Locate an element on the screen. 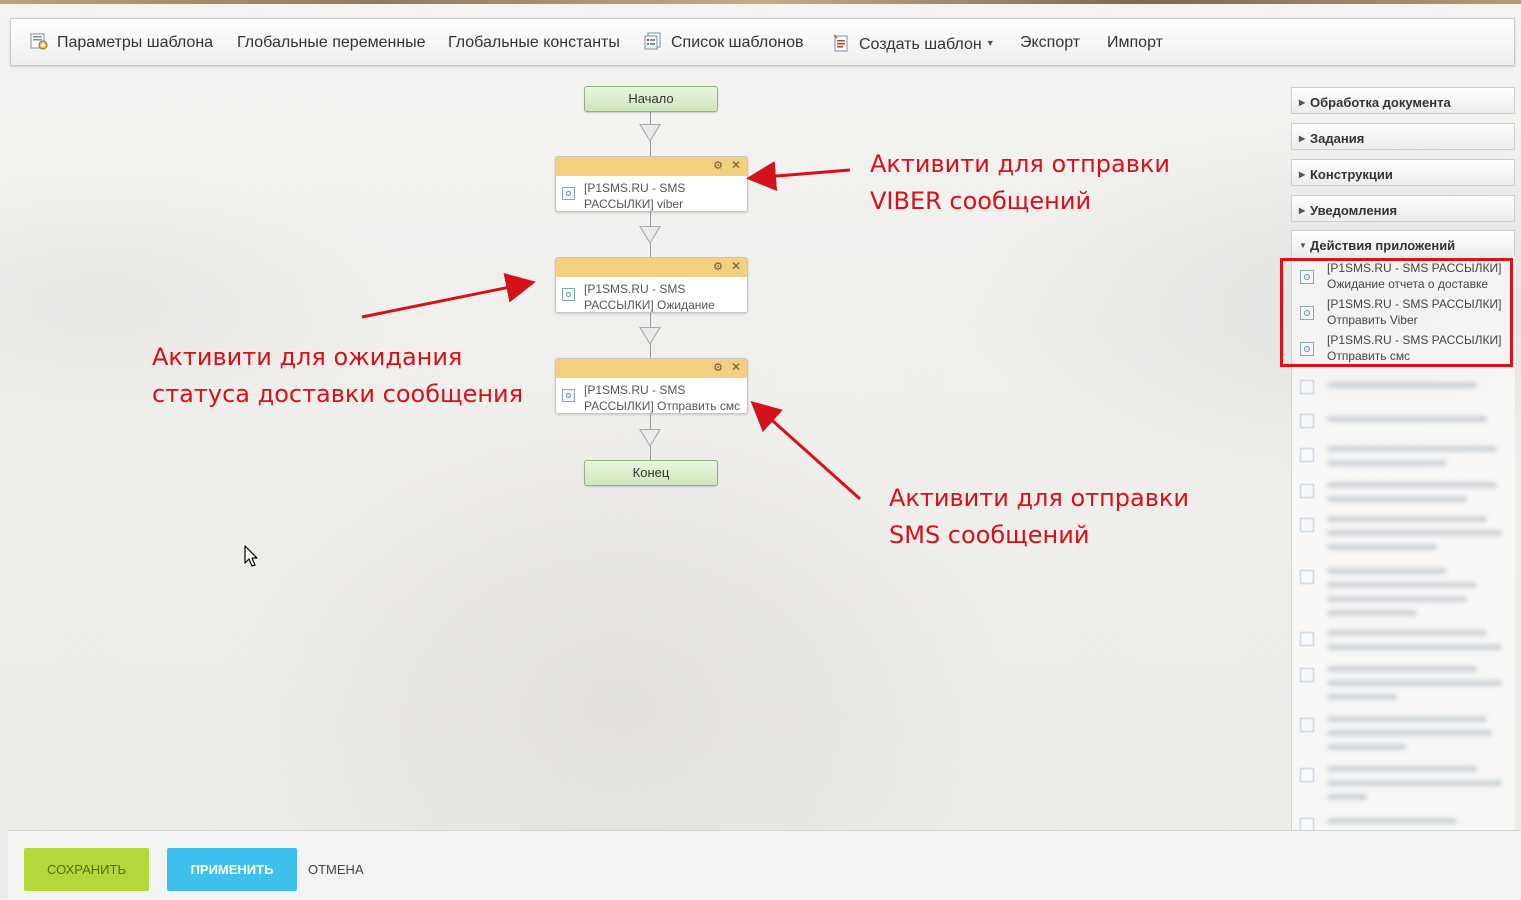 The width and height of the screenshot is (1521, 900). toolbar-export-label: Экспорт is located at coordinates (1050, 42).